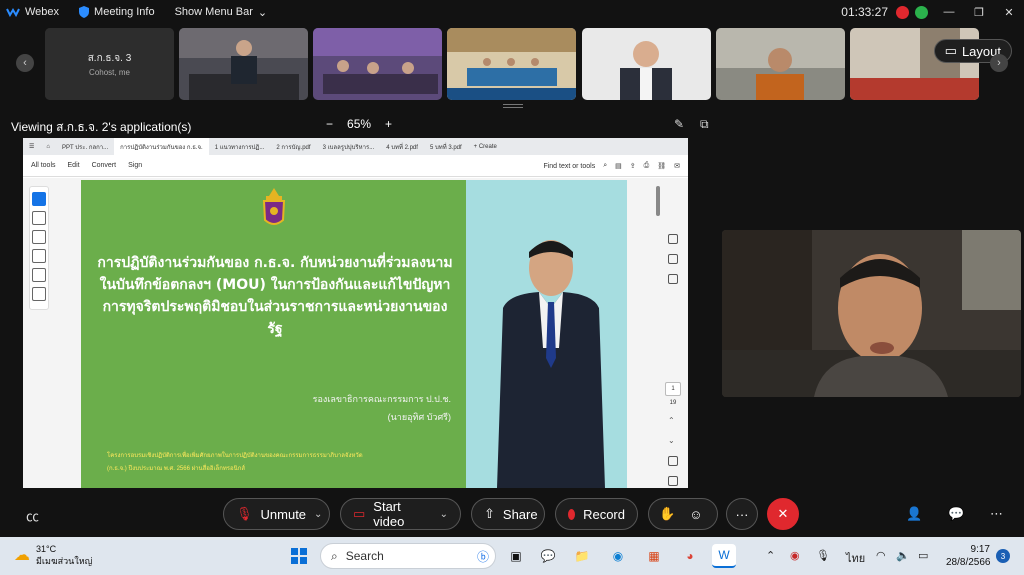  I want to click on meeting-info-button: Meeting Info, so click(117, 12).